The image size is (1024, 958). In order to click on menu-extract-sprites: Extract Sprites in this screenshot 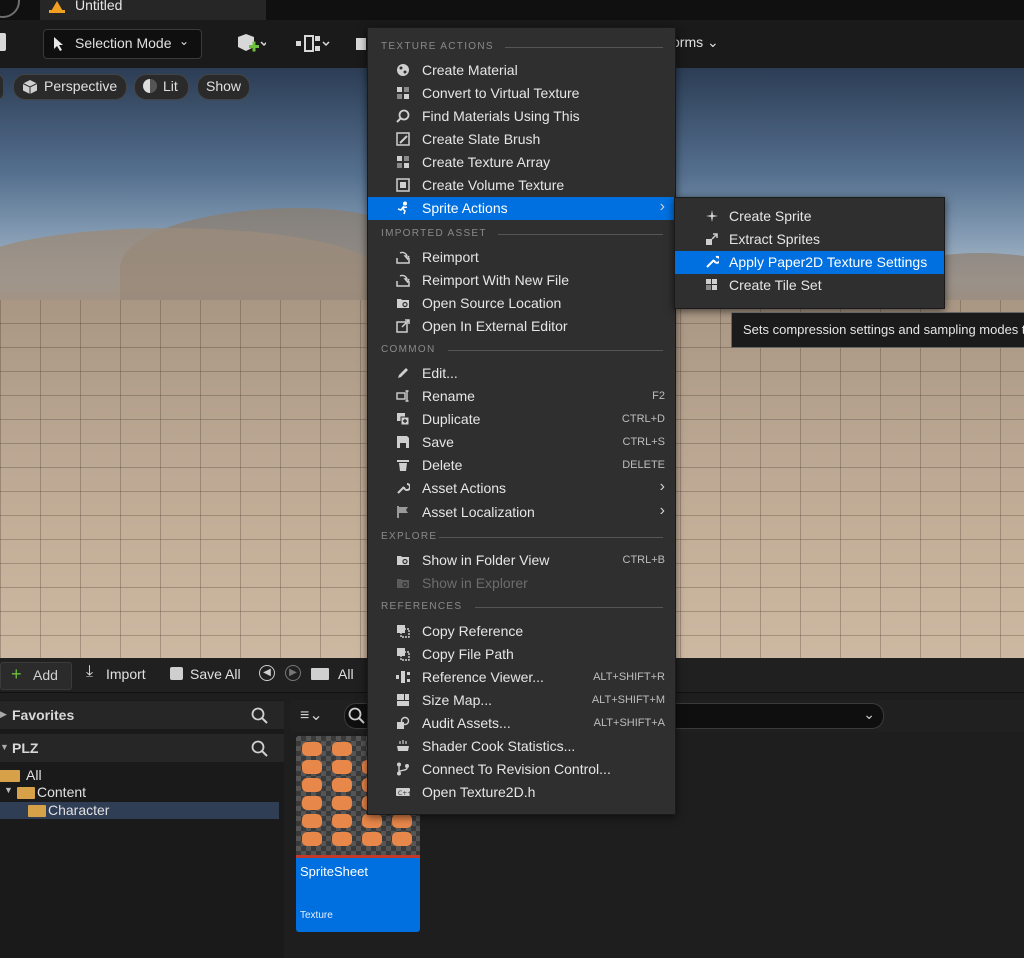, I will do `click(809, 239)`.